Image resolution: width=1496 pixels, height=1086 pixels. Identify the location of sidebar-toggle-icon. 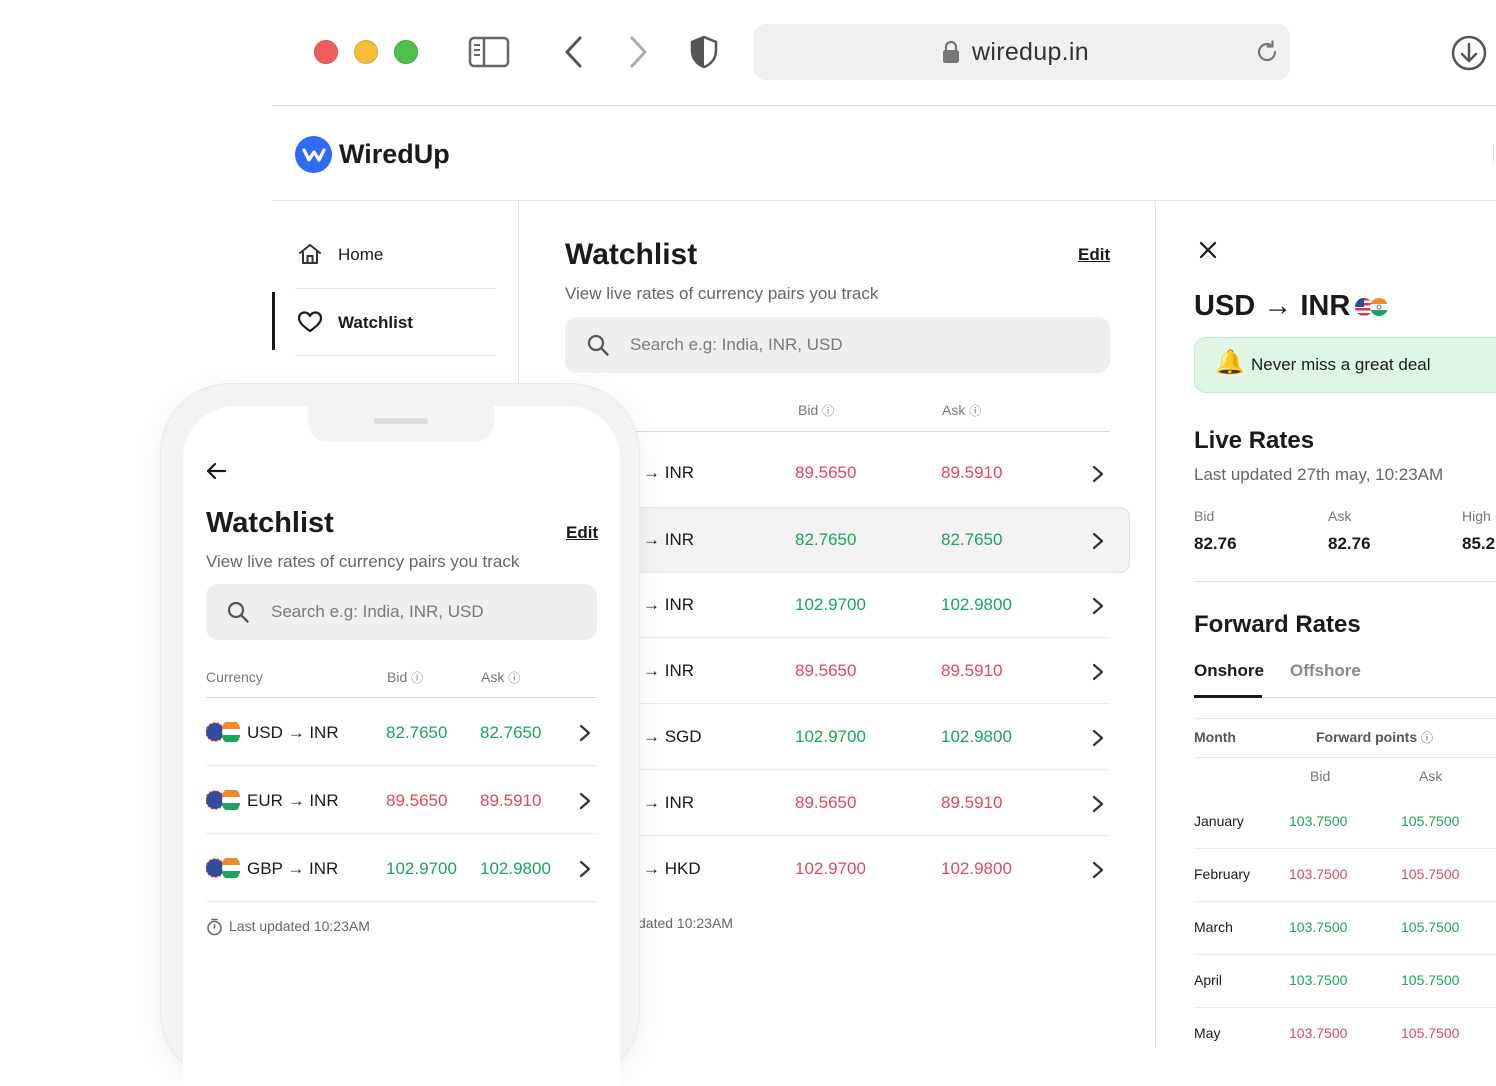
(489, 52).